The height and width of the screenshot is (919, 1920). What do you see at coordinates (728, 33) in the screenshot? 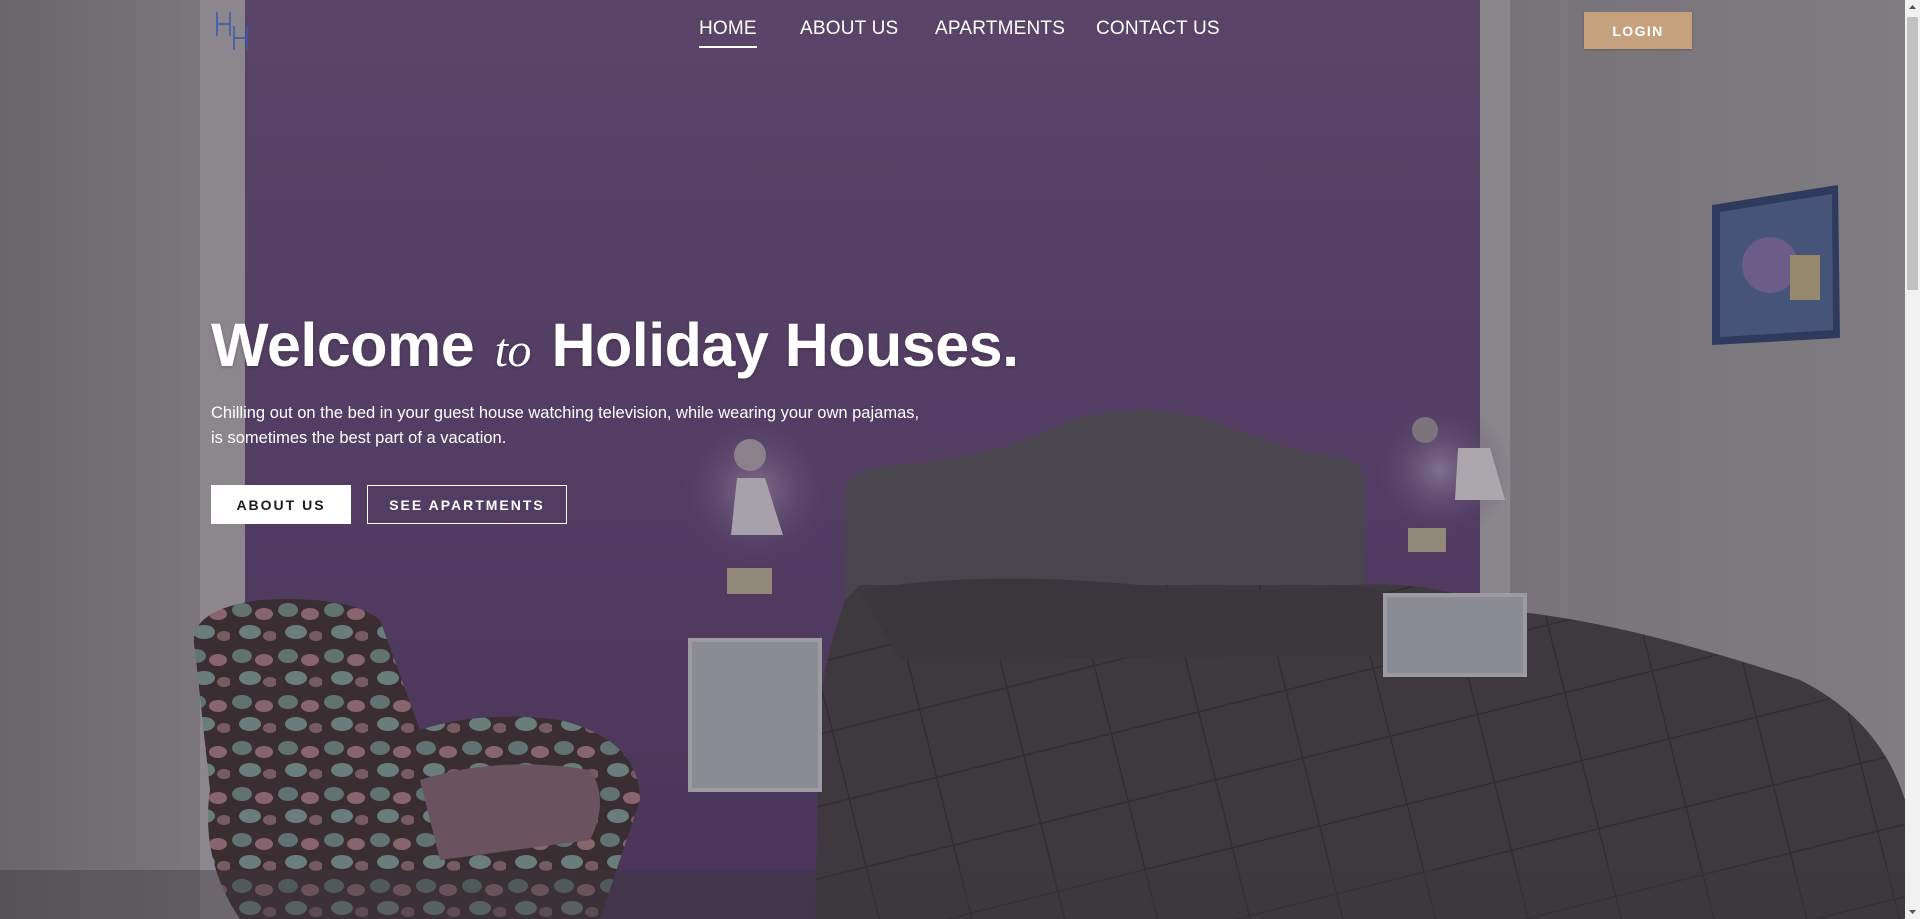
I see `nav-home-link: HOME` at bounding box center [728, 33].